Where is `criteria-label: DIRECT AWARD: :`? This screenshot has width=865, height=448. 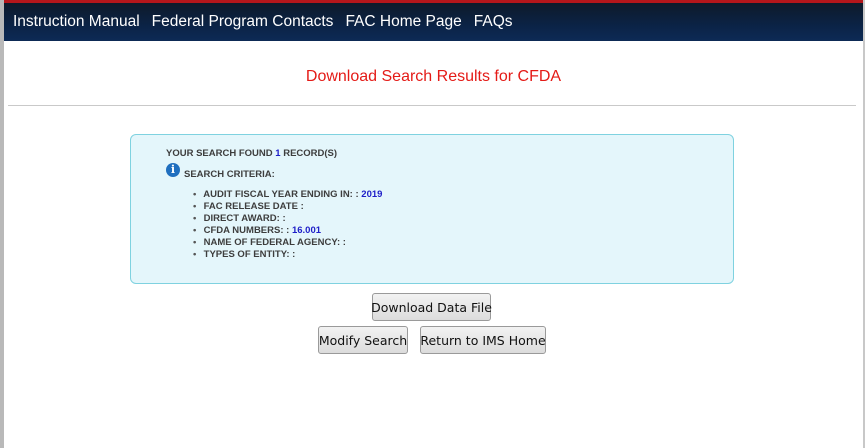
criteria-label: DIRECT AWARD: : is located at coordinates (244, 218).